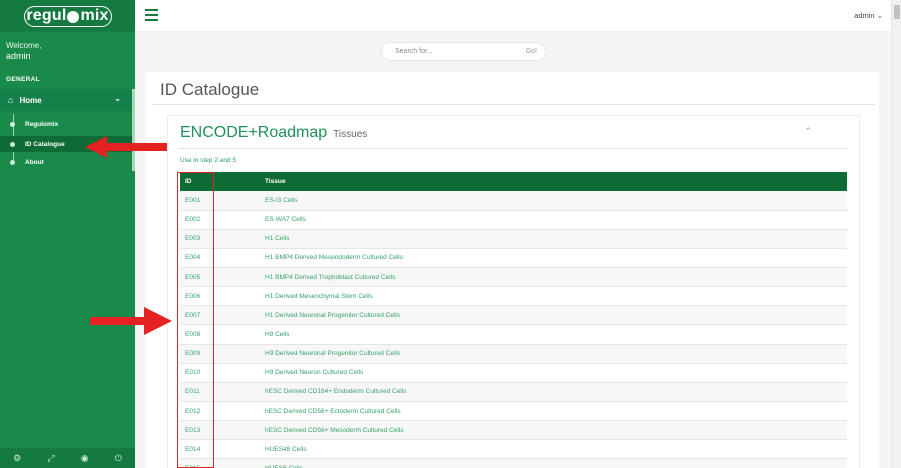 The width and height of the screenshot is (901, 468). Describe the element at coordinates (94, 15) in the screenshot. I see `logo-text-right: mix` at that location.